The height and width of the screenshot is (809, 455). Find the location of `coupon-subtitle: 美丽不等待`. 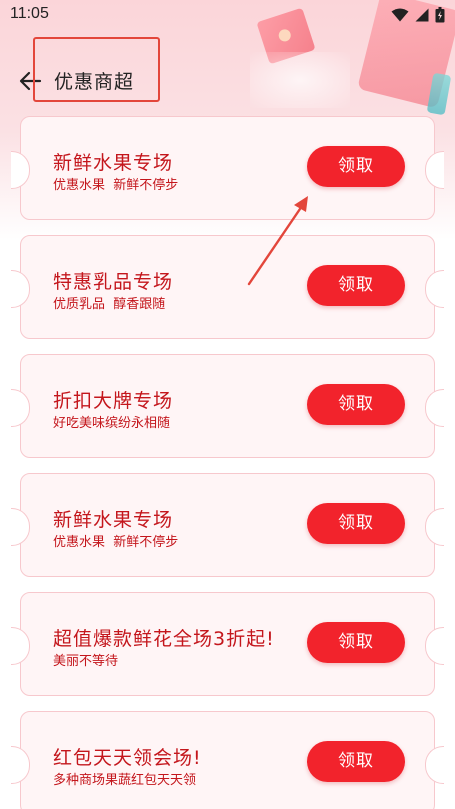

coupon-subtitle: 美丽不等待 is located at coordinates (86, 661).